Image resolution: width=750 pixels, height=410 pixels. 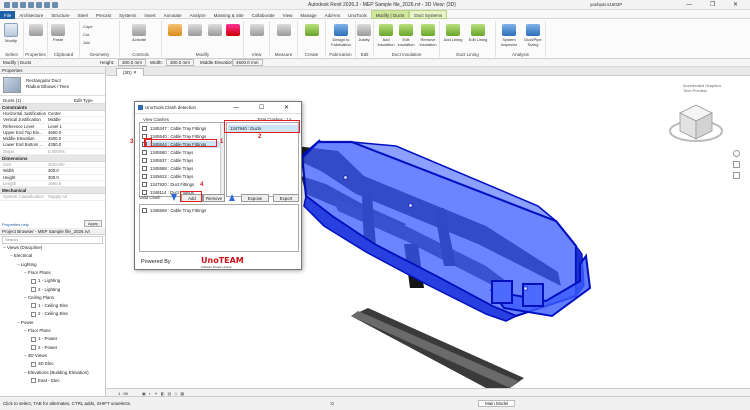 I want to click on clash-list-item: 1345580 : Cable Trays, so click(x=181, y=152).